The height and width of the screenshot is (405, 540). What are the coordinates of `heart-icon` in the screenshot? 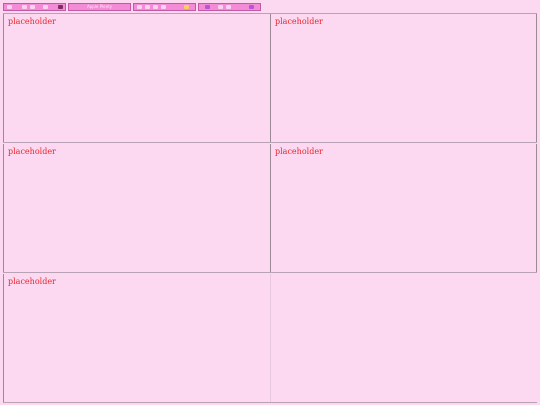 It's located at (9, 7).